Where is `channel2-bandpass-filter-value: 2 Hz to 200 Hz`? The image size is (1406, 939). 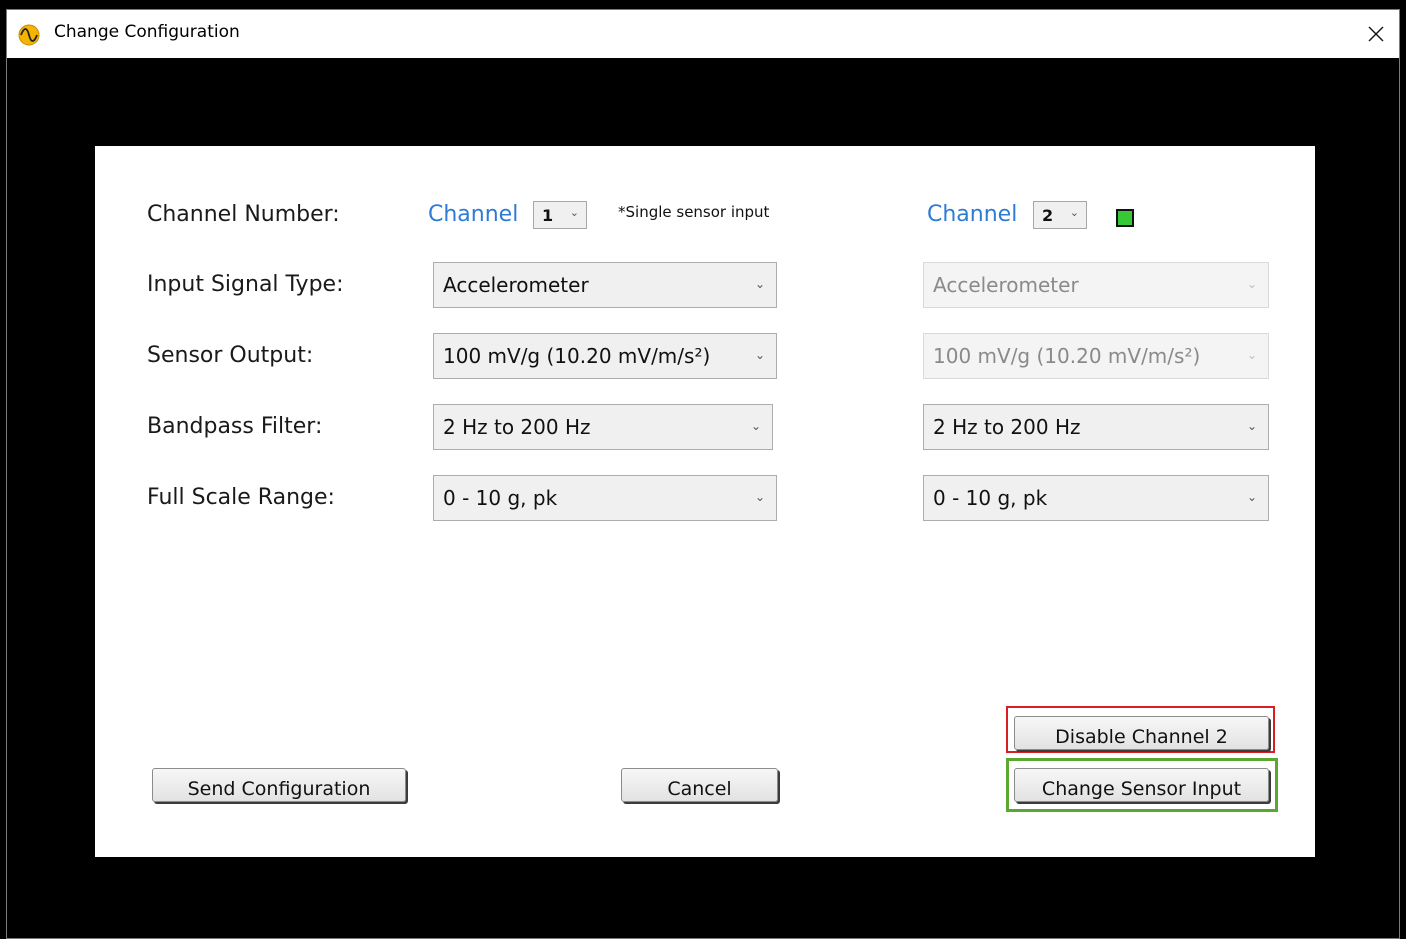 channel2-bandpass-filter-value: 2 Hz to 200 Hz is located at coordinates (1007, 427).